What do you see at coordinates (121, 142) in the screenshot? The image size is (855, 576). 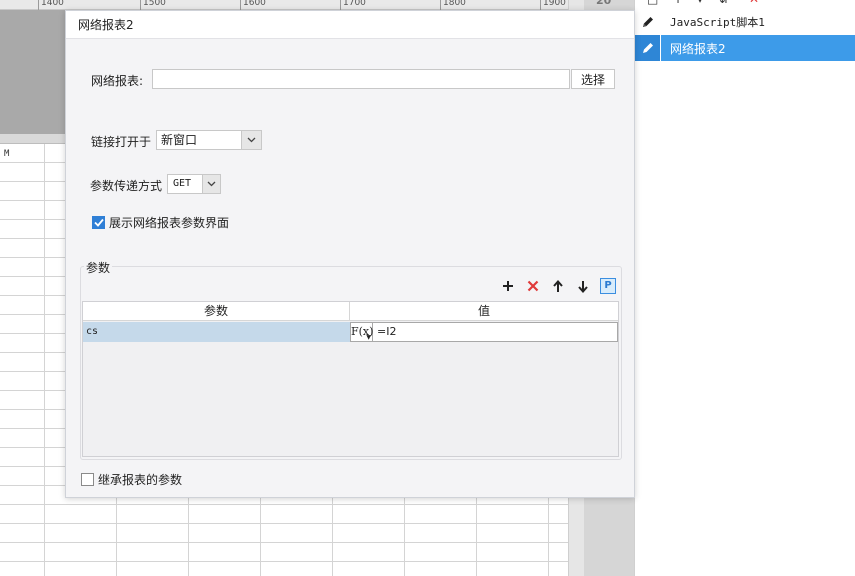 I see `open-in-label: 链接打开于` at bounding box center [121, 142].